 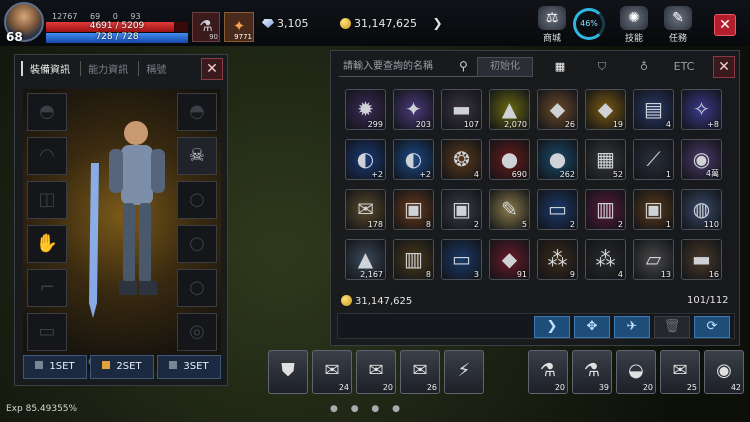 What do you see at coordinates (288, 372) in the screenshot?
I see `hotbar-slot: ⛊` at bounding box center [288, 372].